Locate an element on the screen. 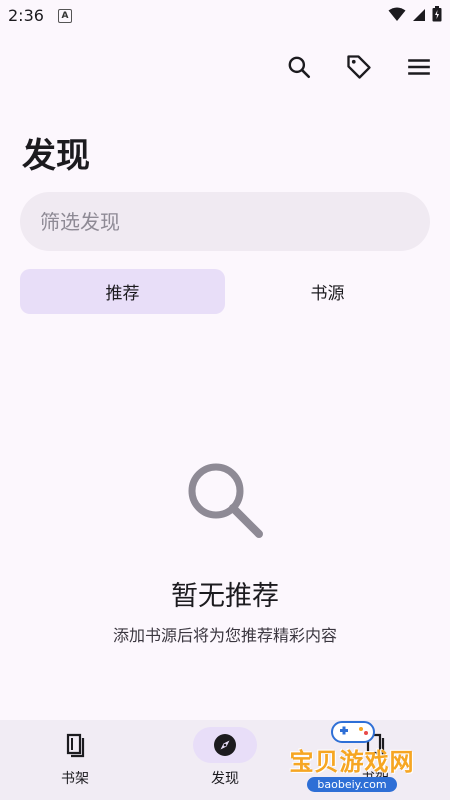  gamepad-icon is located at coordinates (353, 732).